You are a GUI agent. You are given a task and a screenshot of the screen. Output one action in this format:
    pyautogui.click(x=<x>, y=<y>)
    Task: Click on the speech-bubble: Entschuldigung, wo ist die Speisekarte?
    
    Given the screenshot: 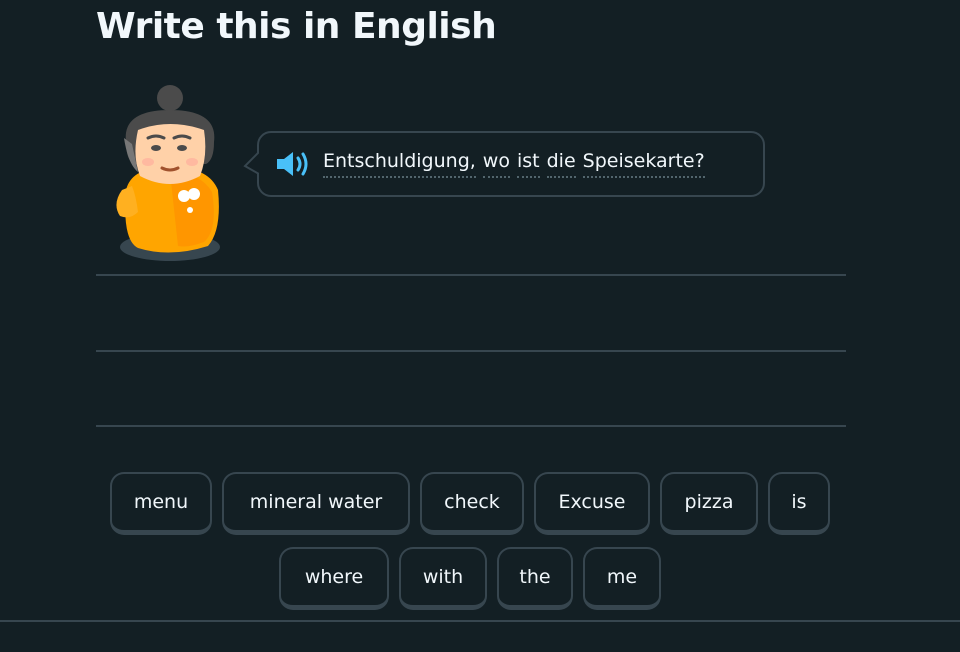 What is the action you would take?
    pyautogui.click(x=504, y=164)
    